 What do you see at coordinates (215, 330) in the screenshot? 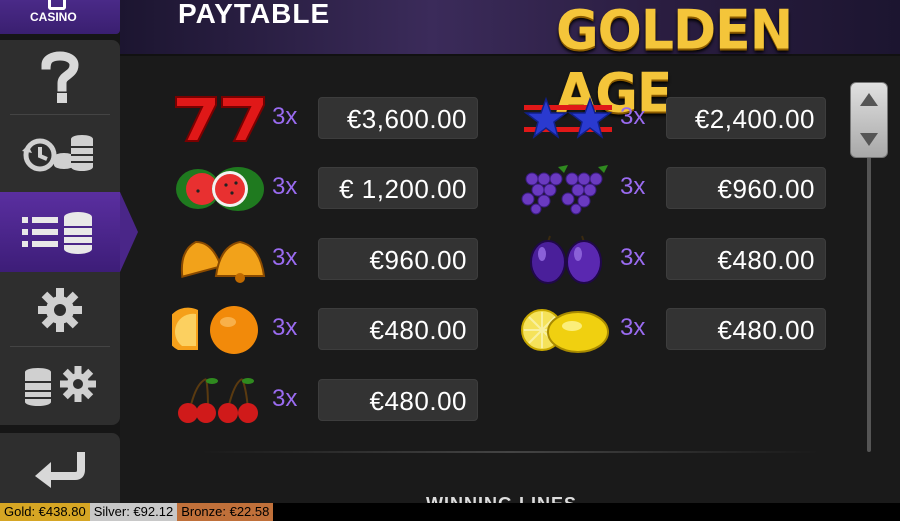
I see `oranges-symbol-icon` at bounding box center [215, 330].